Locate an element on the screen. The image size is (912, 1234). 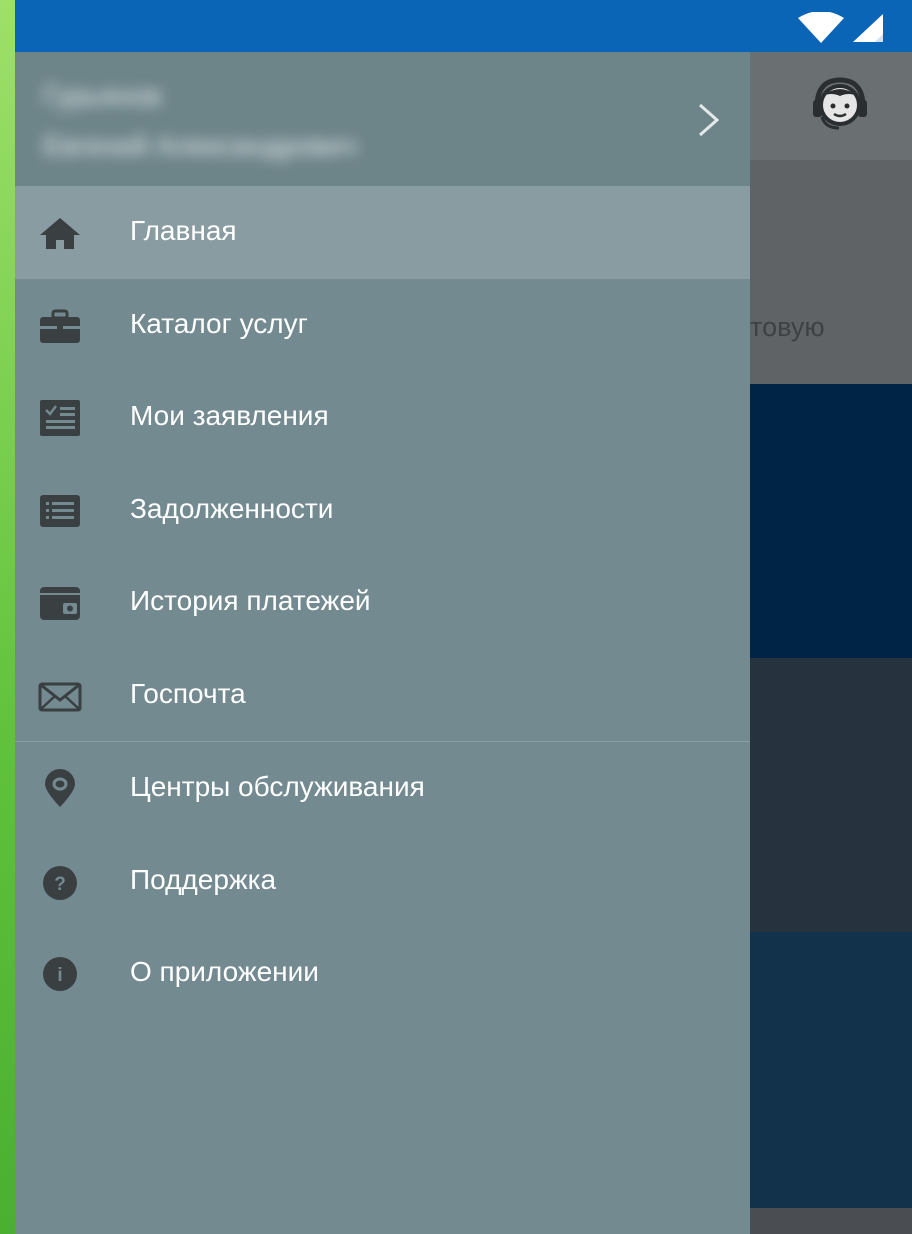
menu-item-service-centers: Центры обслуживания is located at coordinates (382, 788).